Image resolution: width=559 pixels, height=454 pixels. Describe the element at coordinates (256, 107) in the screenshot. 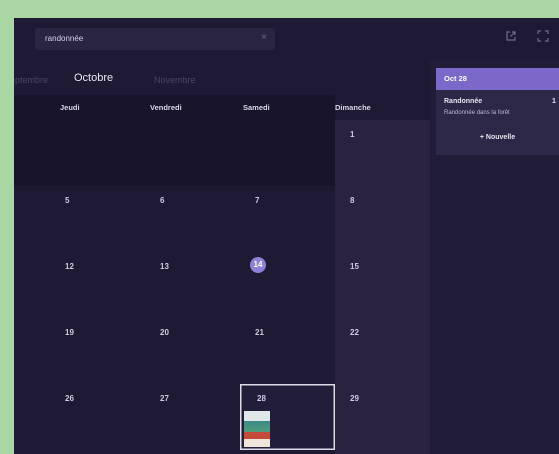

I see `weekday-header: Samedi` at that location.